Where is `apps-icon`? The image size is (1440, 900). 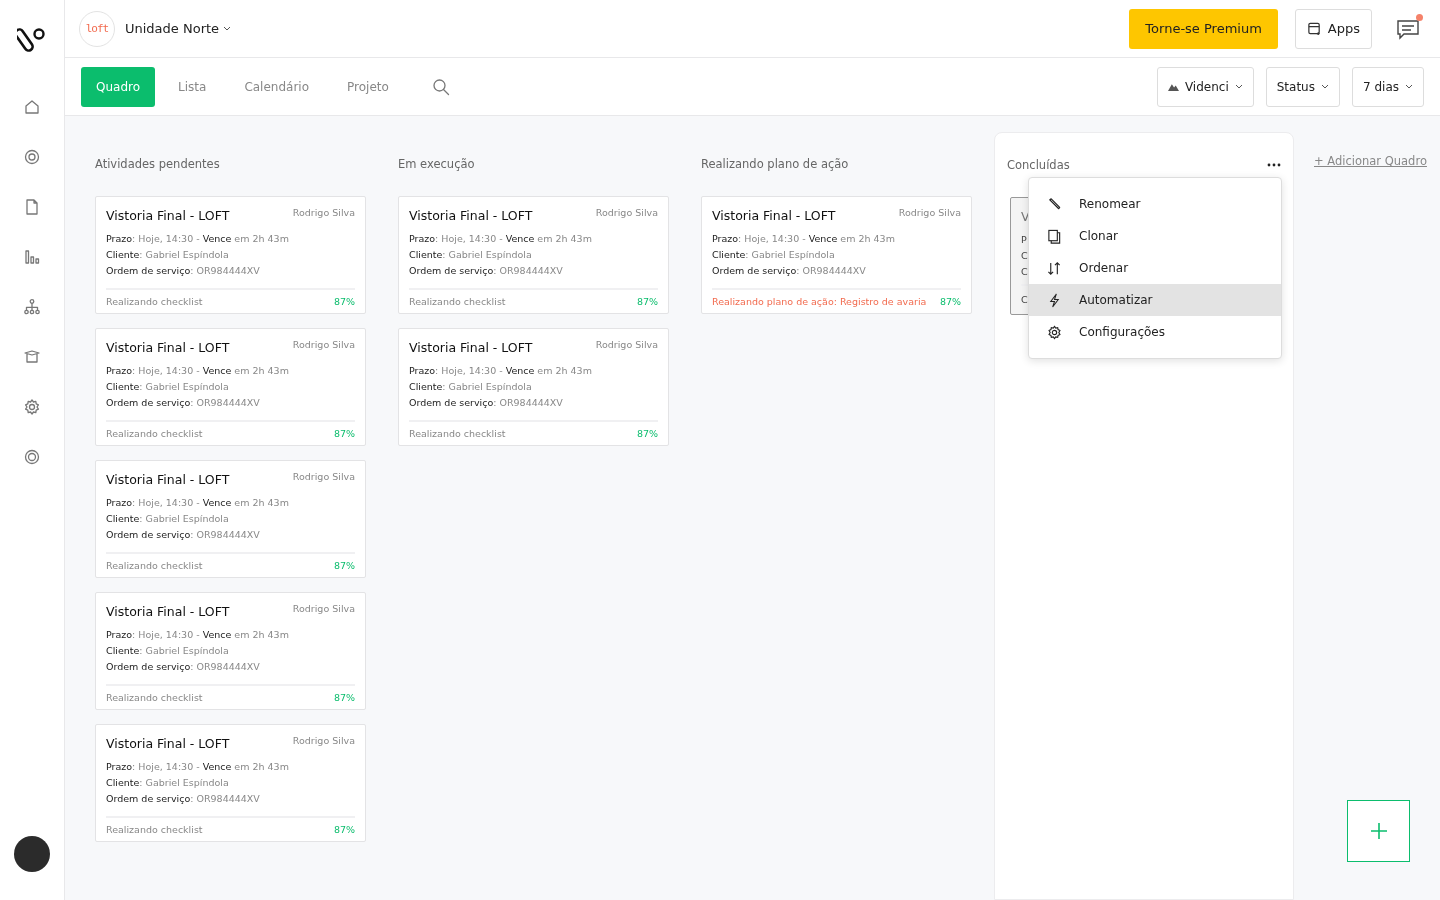
apps-icon is located at coordinates (1314, 28).